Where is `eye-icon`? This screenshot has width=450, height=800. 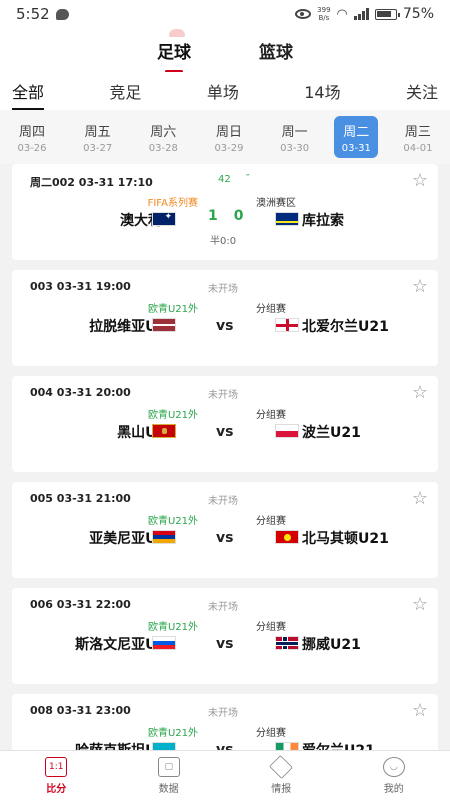 eye-icon is located at coordinates (303, 14).